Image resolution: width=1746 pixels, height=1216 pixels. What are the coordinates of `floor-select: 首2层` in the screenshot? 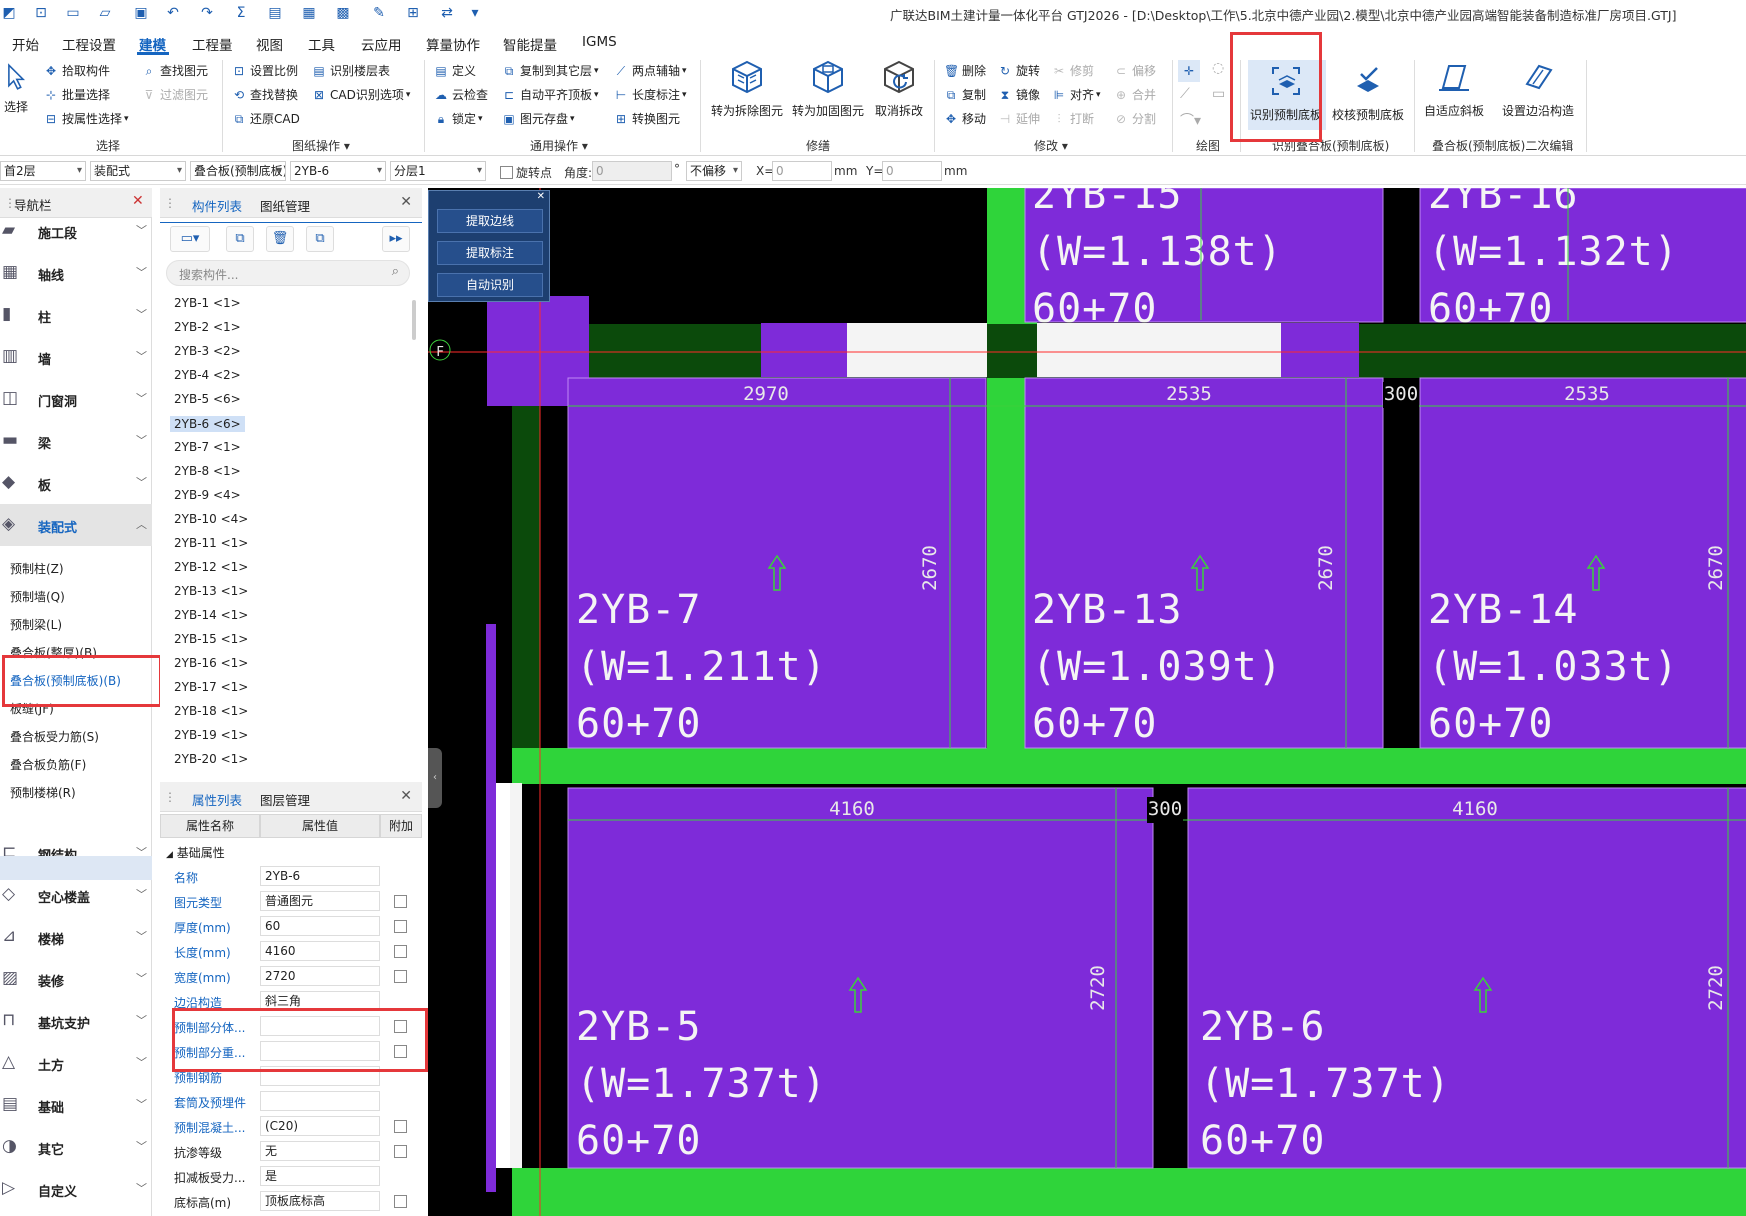 It's located at (43, 171).